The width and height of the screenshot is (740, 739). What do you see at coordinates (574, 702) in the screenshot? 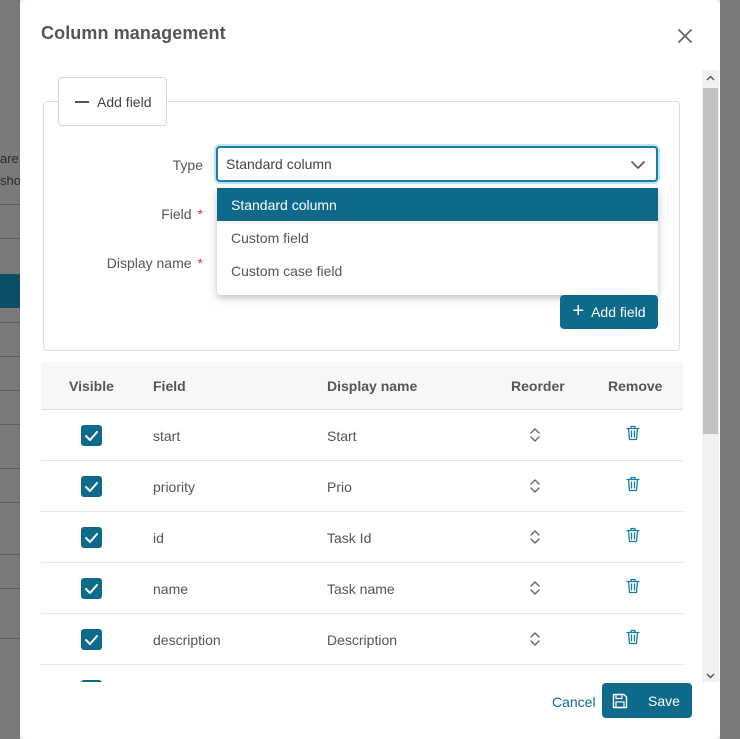
I see `cancel-button: Cancel` at bounding box center [574, 702].